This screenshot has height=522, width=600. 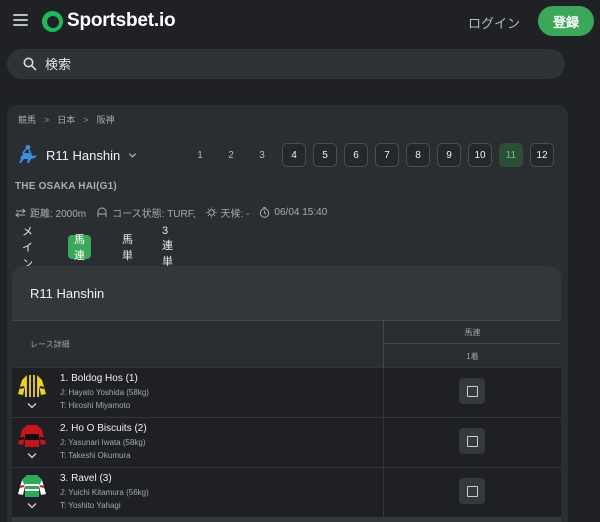 What do you see at coordinates (511, 155) in the screenshot?
I see `race-number-11: 11` at bounding box center [511, 155].